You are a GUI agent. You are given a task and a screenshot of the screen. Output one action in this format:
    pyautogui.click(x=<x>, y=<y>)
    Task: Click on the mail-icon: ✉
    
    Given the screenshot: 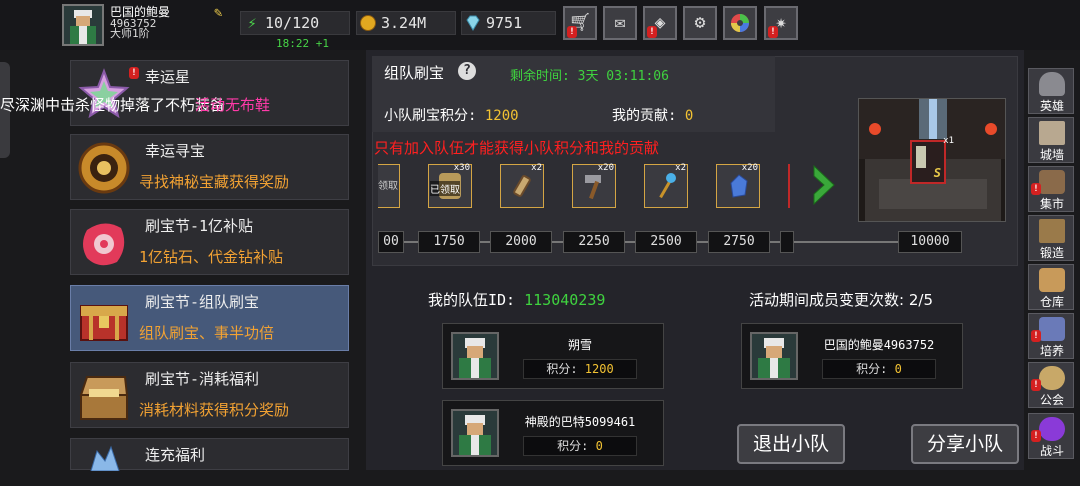 What is the action you would take?
    pyautogui.click(x=620, y=22)
    